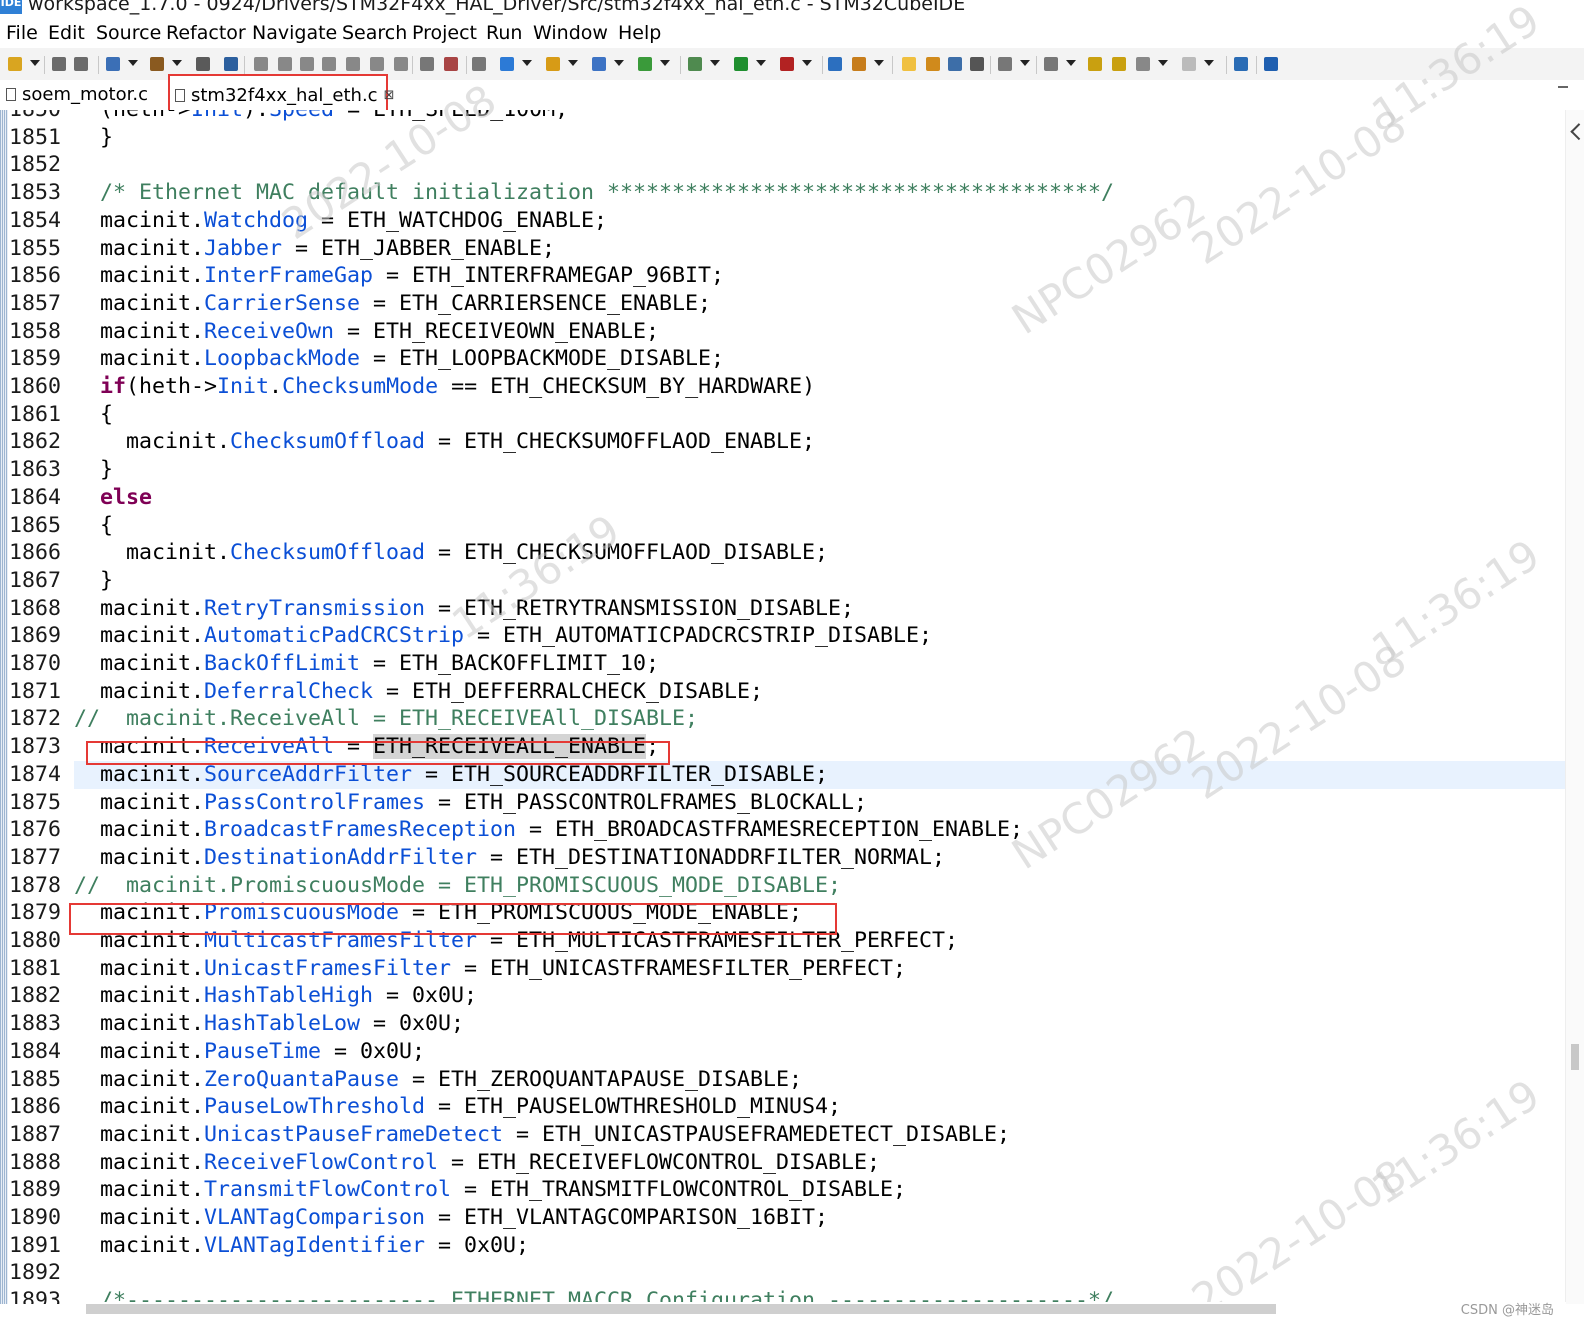  Describe the element at coordinates (231, 64) in the screenshot. I see `debug-link-icon` at that location.